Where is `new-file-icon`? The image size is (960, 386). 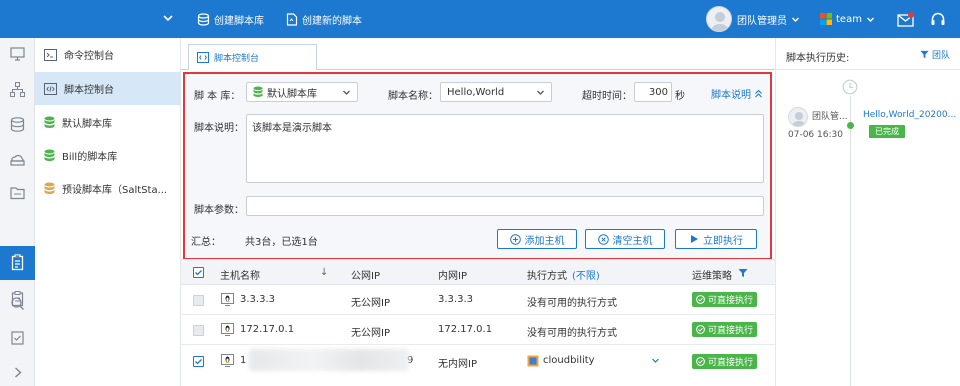 new-file-icon is located at coordinates (292, 19).